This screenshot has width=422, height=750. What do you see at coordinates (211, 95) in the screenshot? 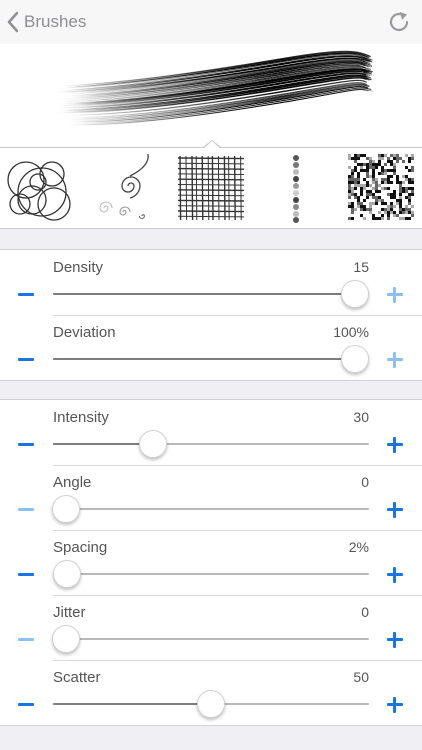
I see `brush-preview` at bounding box center [211, 95].